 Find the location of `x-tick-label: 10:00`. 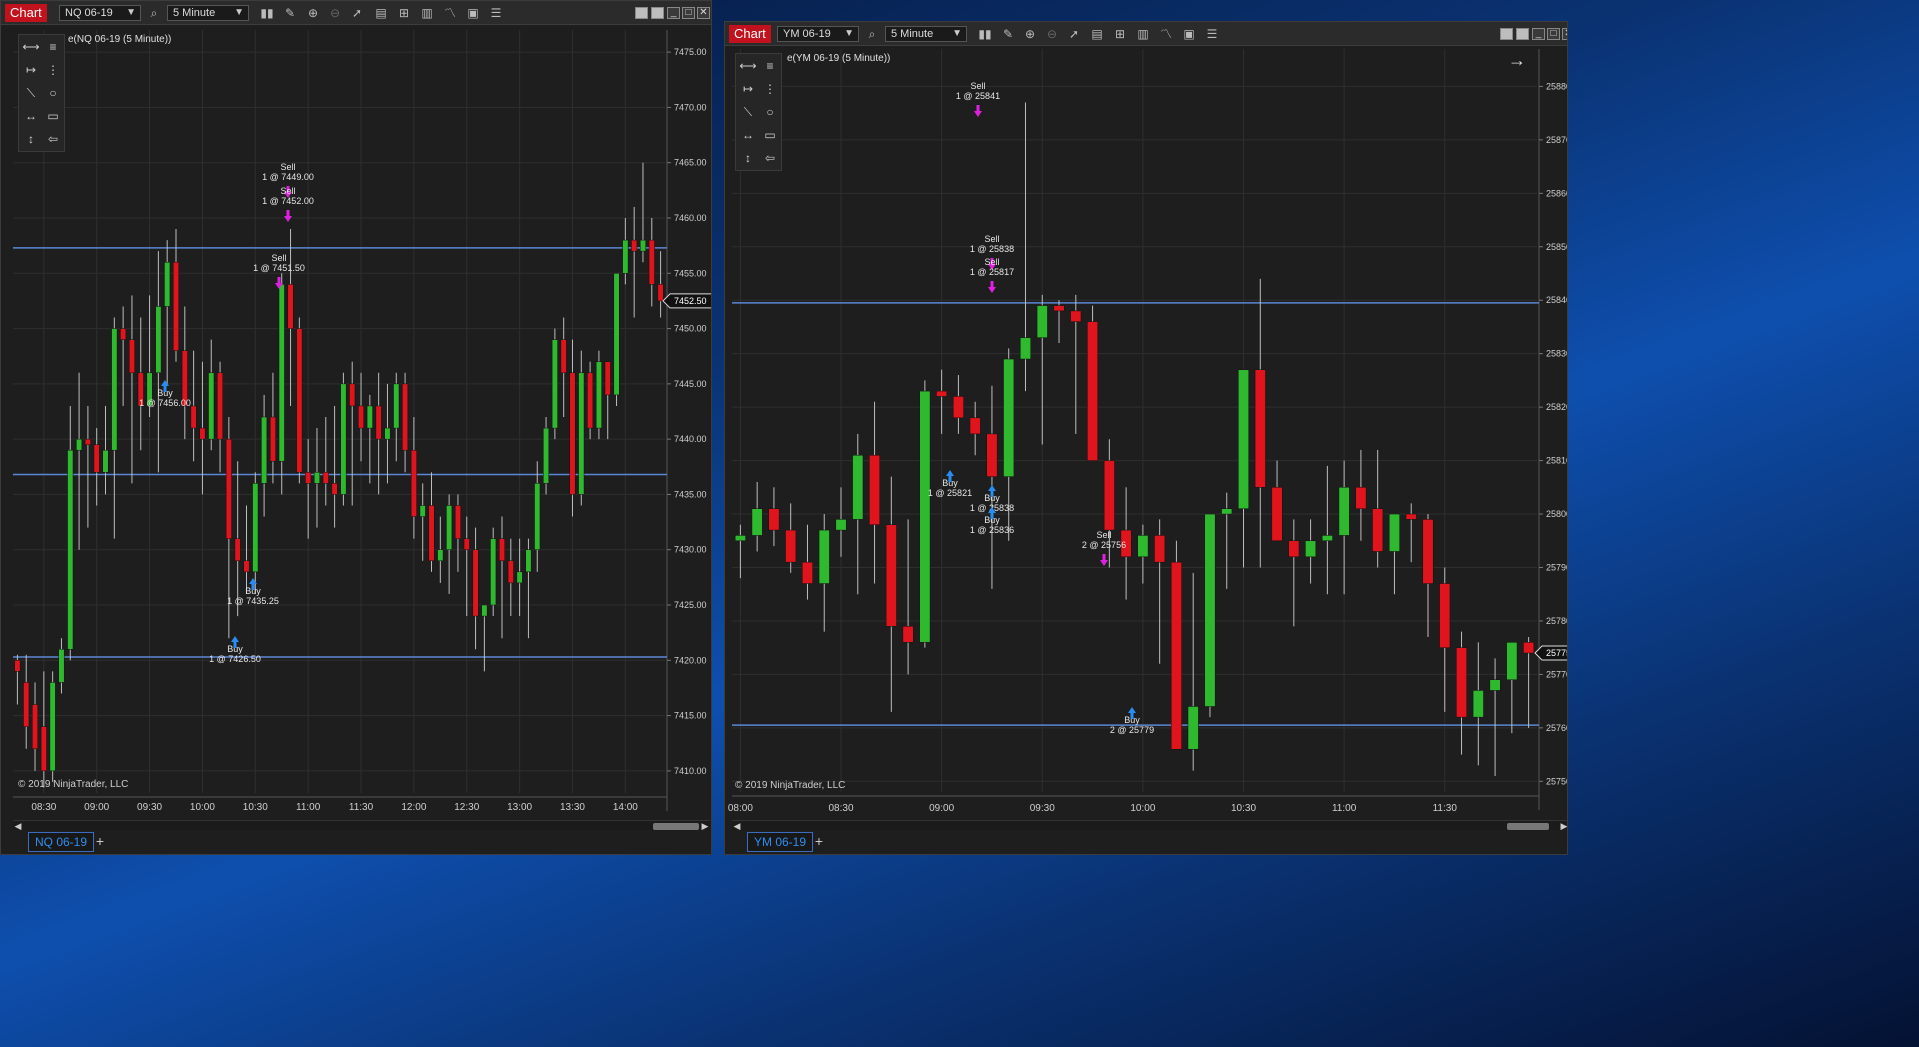

x-tick-label: 10:00 is located at coordinates (1142, 808).